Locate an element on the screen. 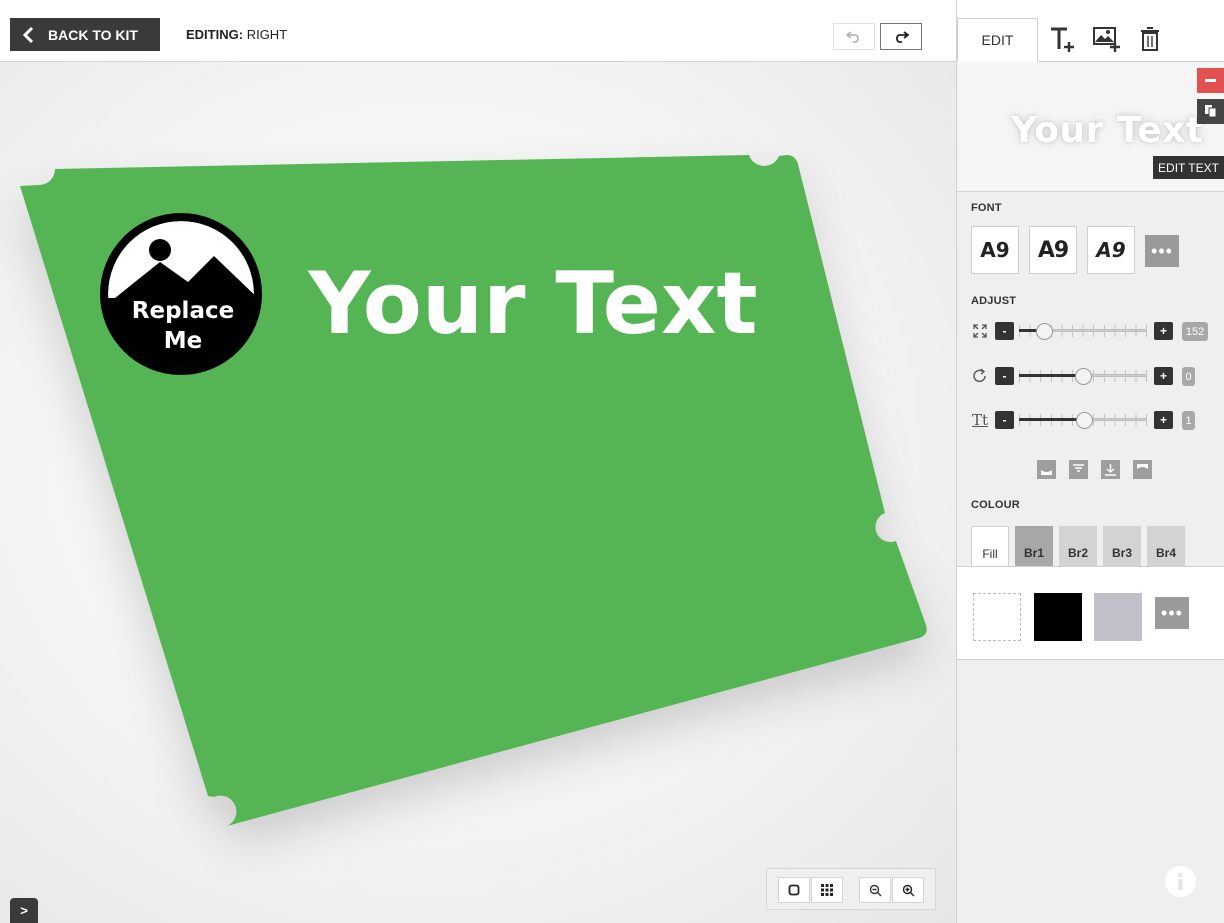  arc-text-icon is located at coordinates (1078, 469).